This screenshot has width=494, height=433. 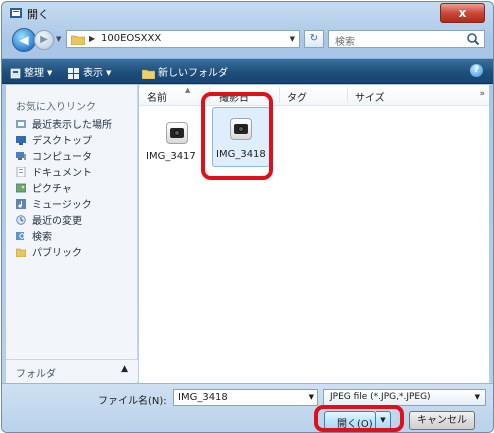 I want to click on folders-label: フォルダ, so click(x=36, y=374).